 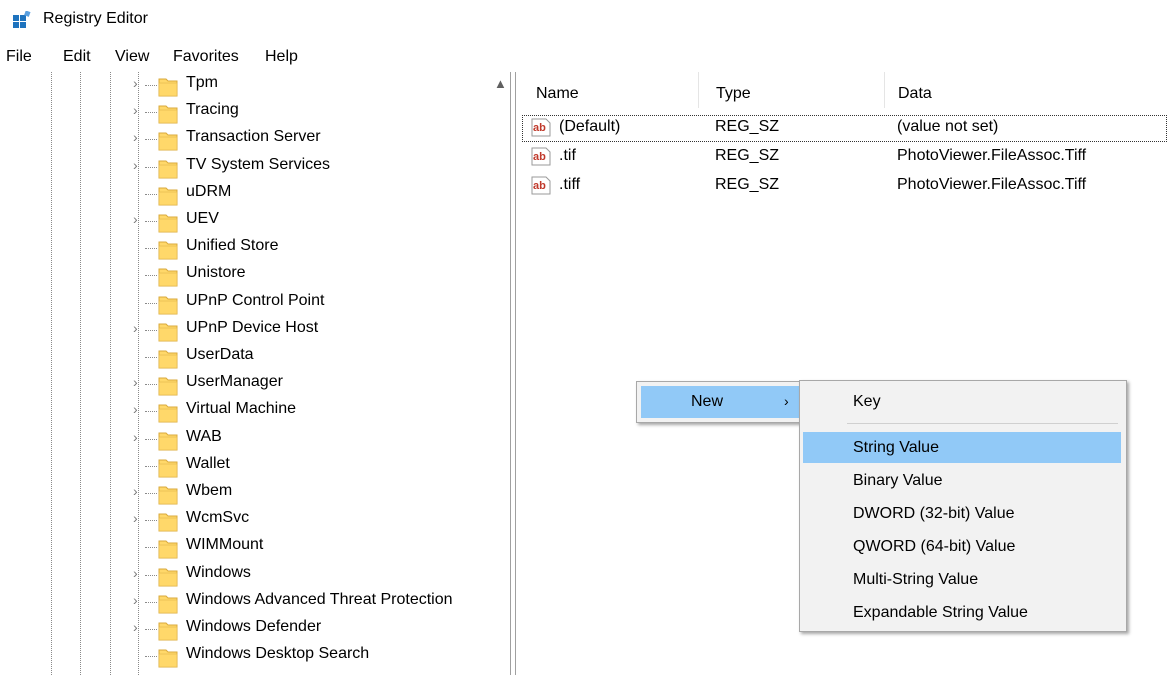 What do you see at coordinates (245, 112) in the screenshot?
I see `tree-item-tracing: › Tracing` at bounding box center [245, 112].